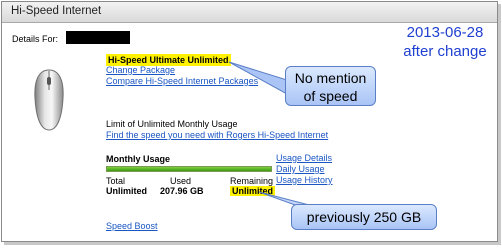  I want to click on details-for-label: Details For:, so click(35, 39).